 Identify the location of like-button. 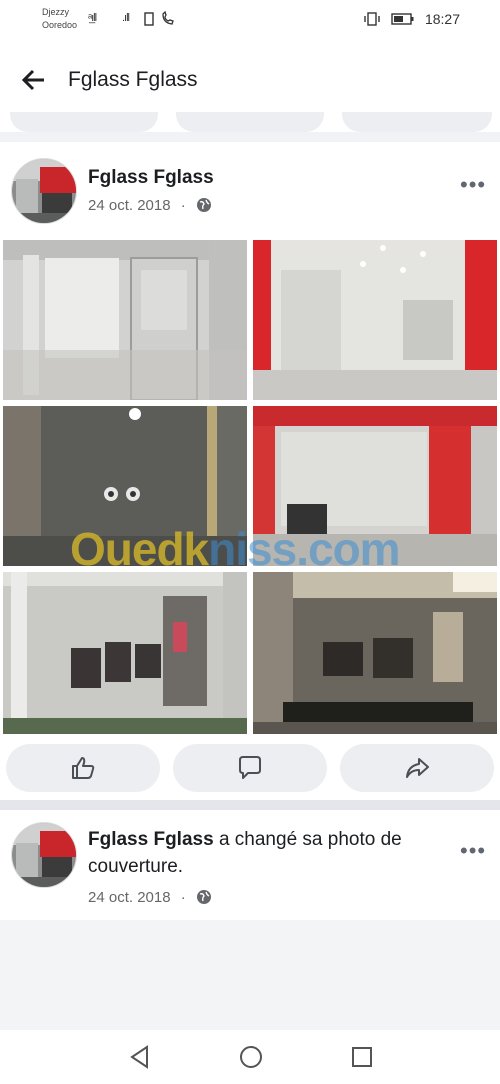
(83, 768).